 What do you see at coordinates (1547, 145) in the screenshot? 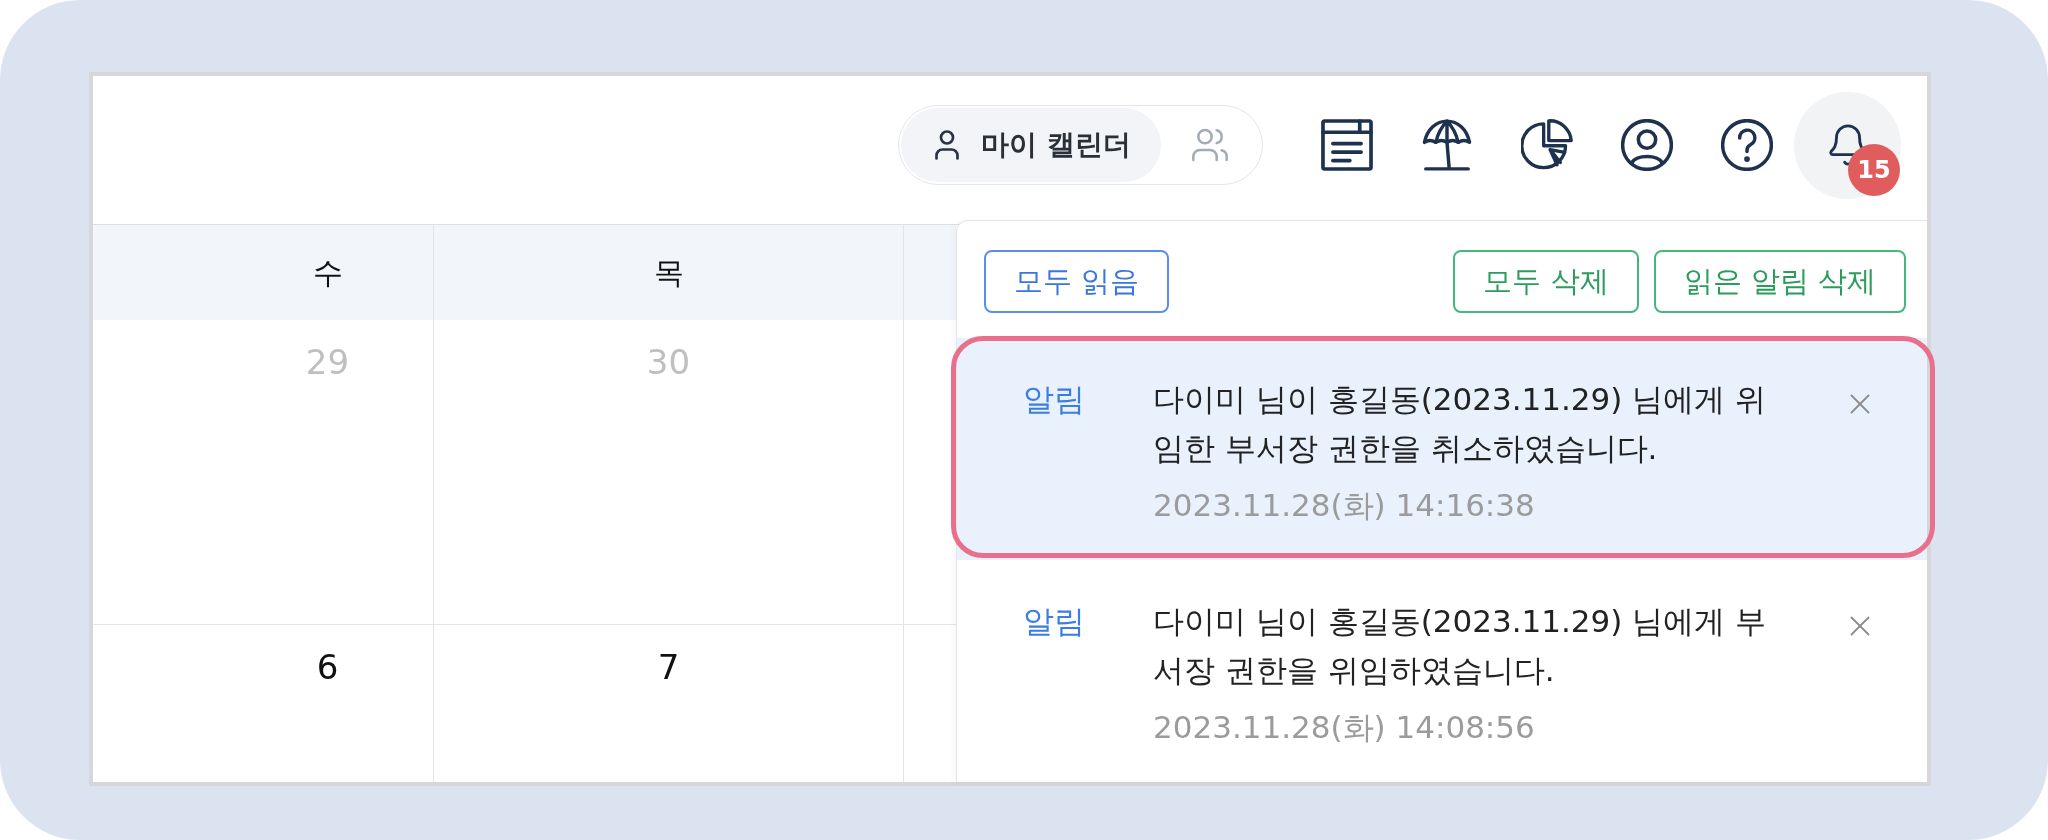
I see `pie-chart-icon` at bounding box center [1547, 145].